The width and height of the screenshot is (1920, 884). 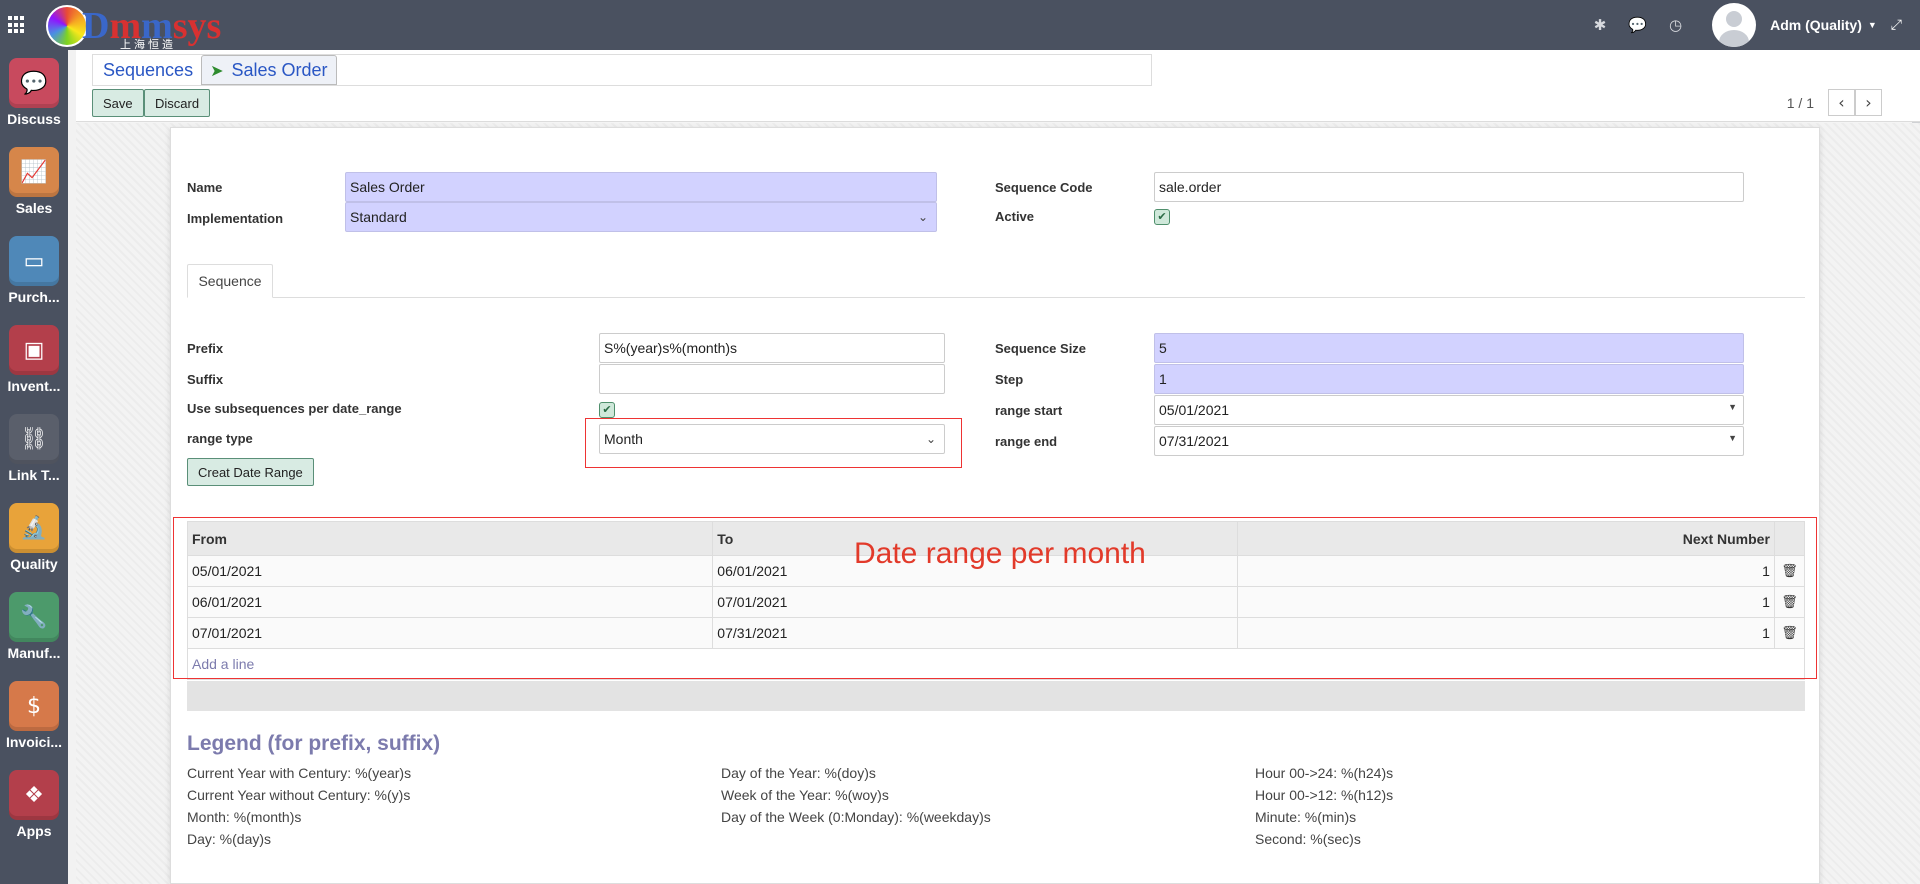 What do you see at coordinates (1044, 187) in the screenshot?
I see `sequence-code-label: Sequence Code` at bounding box center [1044, 187].